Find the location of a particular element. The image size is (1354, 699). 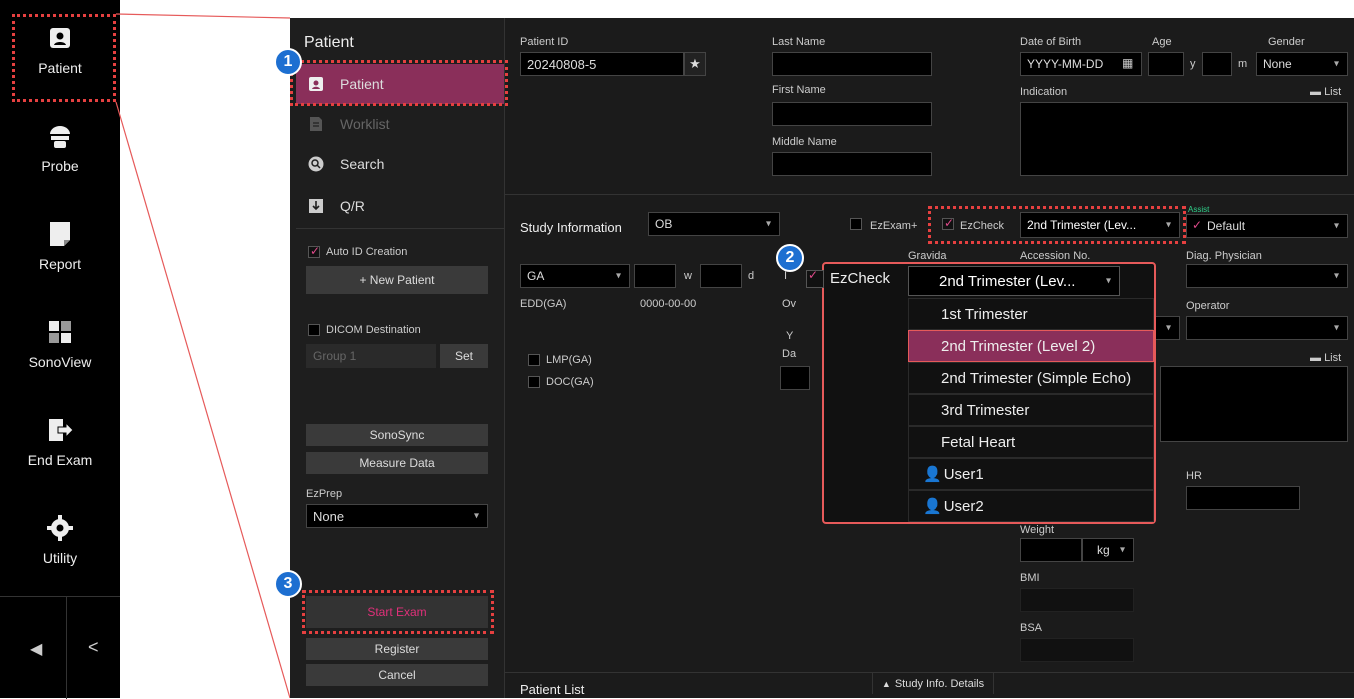

divider is located at coordinates (929, 194).